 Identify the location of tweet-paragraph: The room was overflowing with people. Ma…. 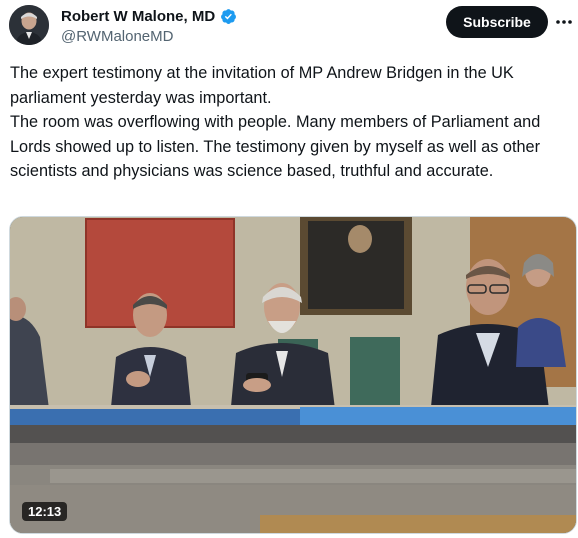
(275, 146).